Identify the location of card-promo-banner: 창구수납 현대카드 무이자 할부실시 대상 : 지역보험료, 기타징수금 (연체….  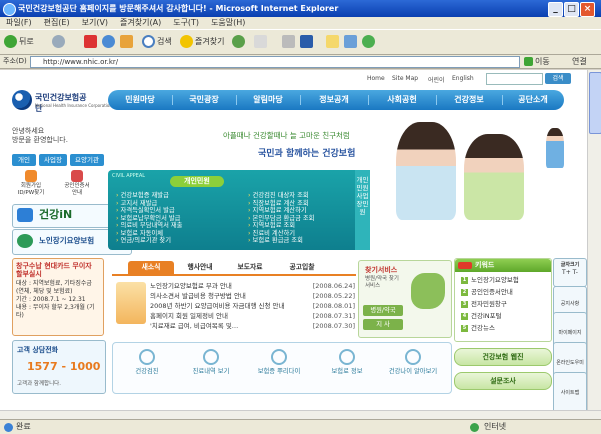
(58, 297).